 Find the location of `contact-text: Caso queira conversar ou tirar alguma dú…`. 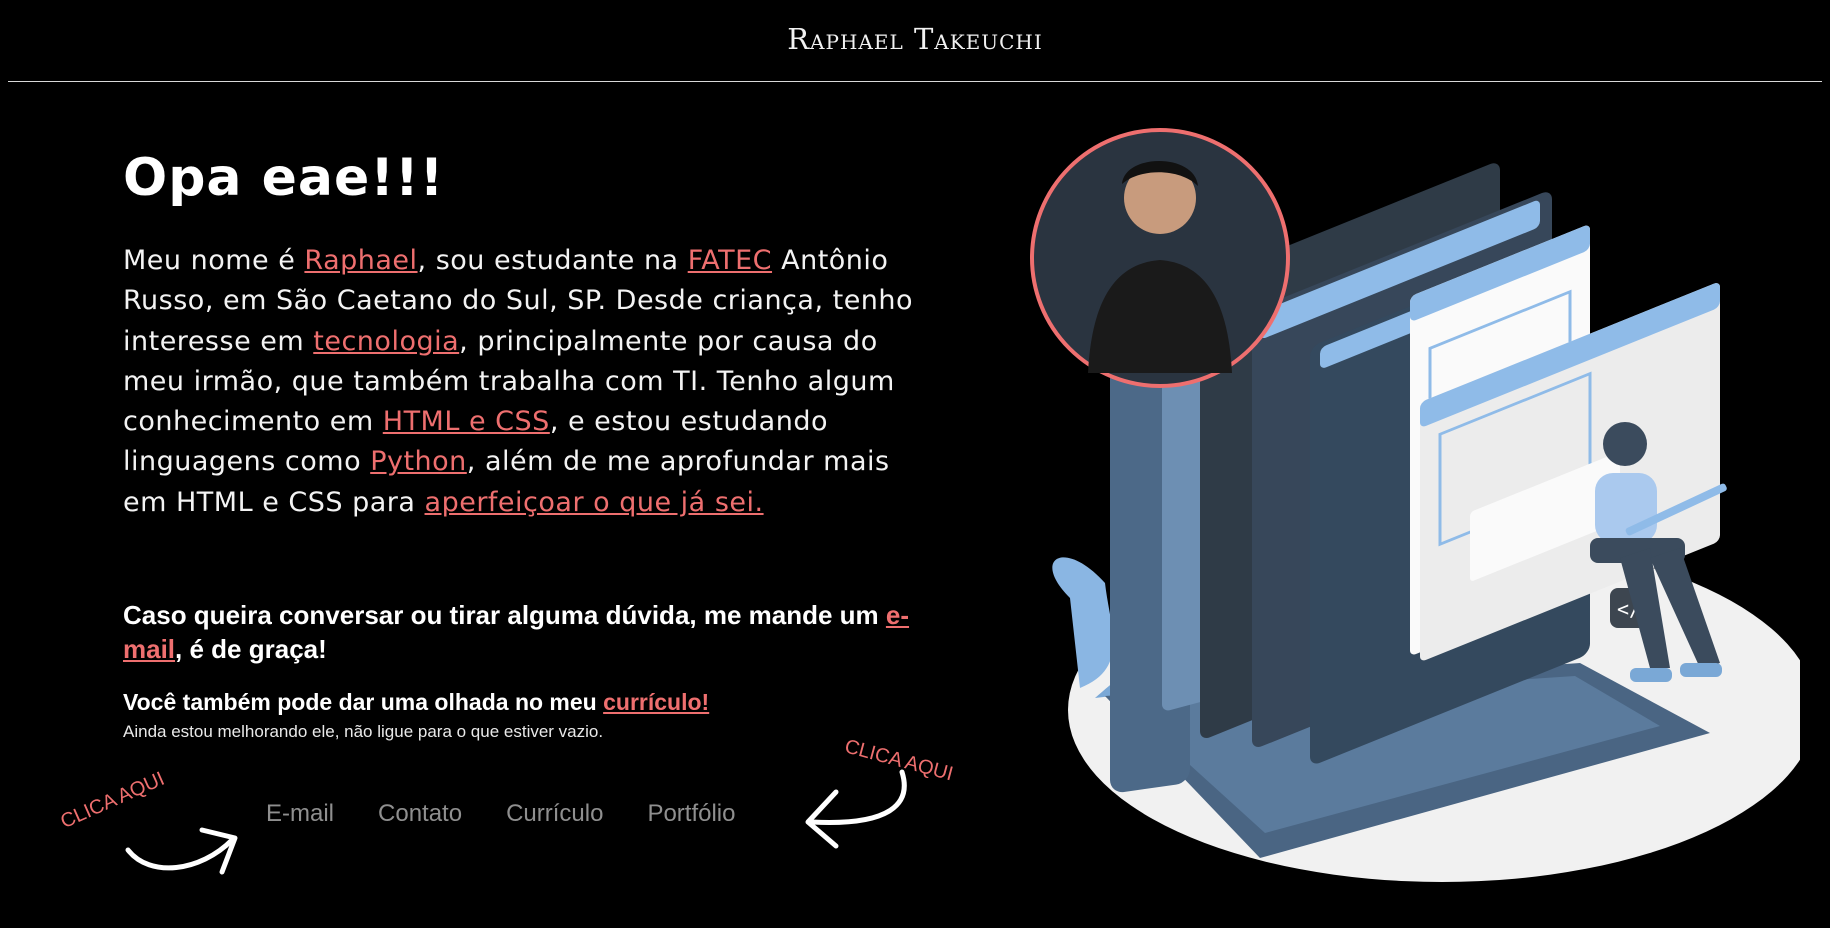

contact-text: Caso queira conversar ou tirar alguma dú… is located at coordinates (504, 615).